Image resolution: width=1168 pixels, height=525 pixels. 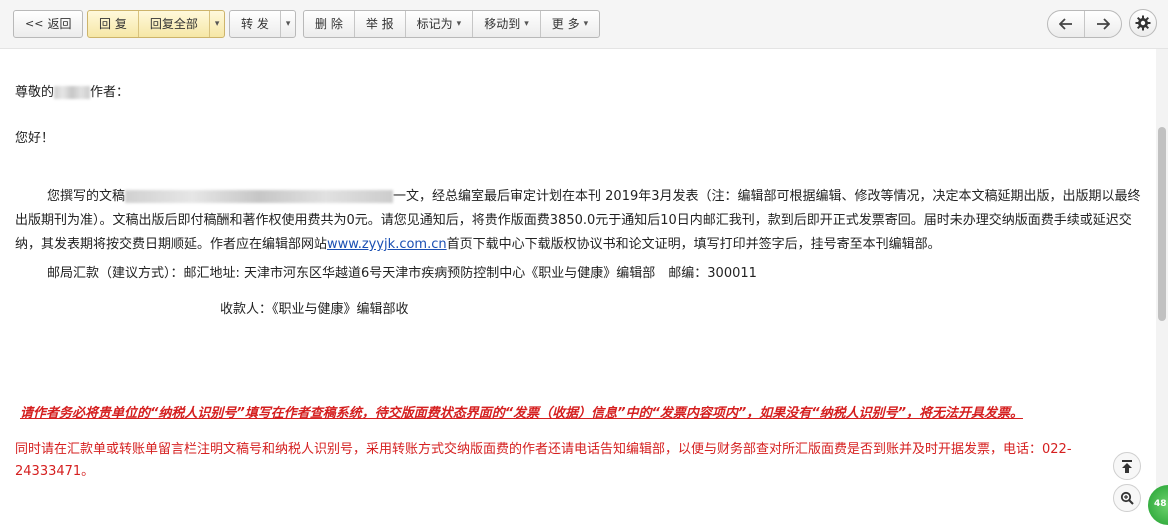 I want to click on more-button: 更 多 ▾, so click(x=570, y=24).